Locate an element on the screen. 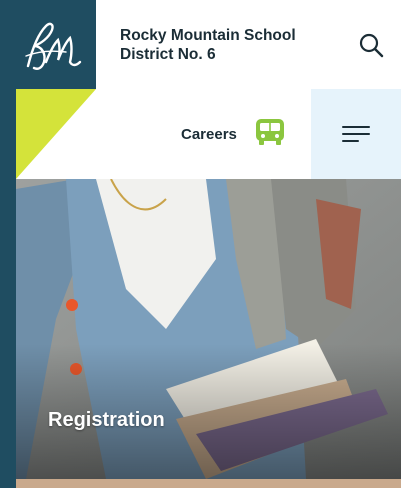 The image size is (401, 488). careers-link: Careers is located at coordinates (209, 134).